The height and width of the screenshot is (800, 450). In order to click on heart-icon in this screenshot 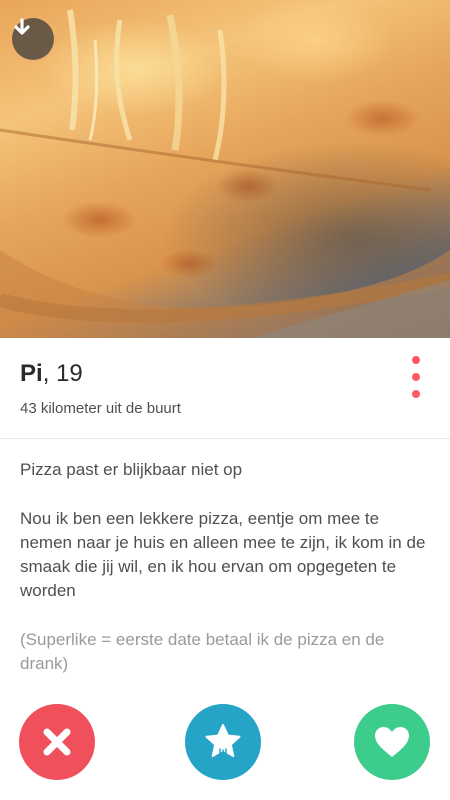, I will do `click(392, 742)`.